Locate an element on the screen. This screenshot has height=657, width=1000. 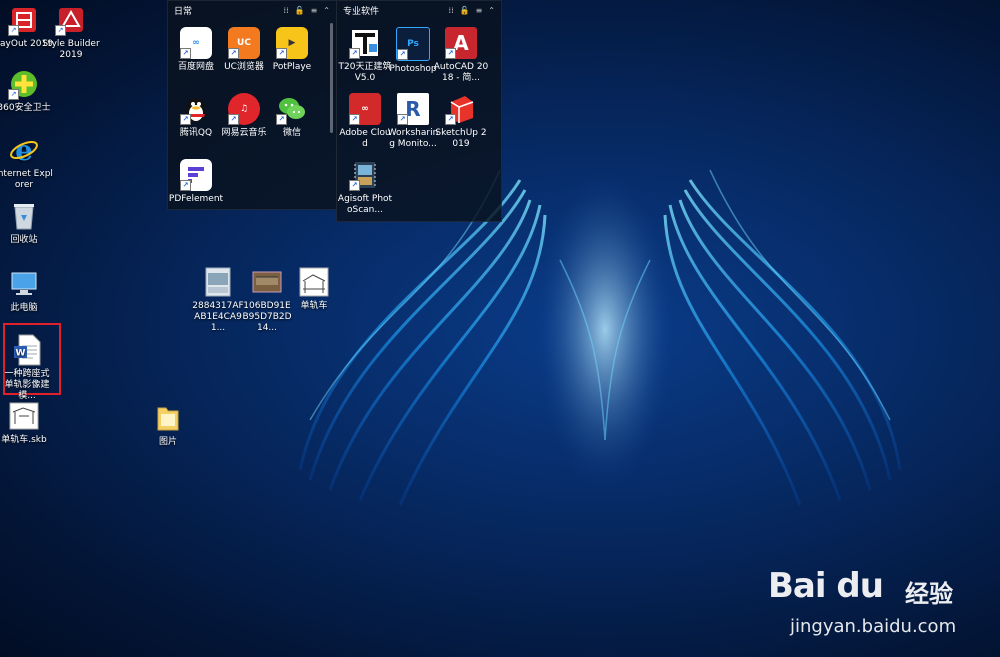
layout-icon: ↗ is located at coordinates (24, 20).